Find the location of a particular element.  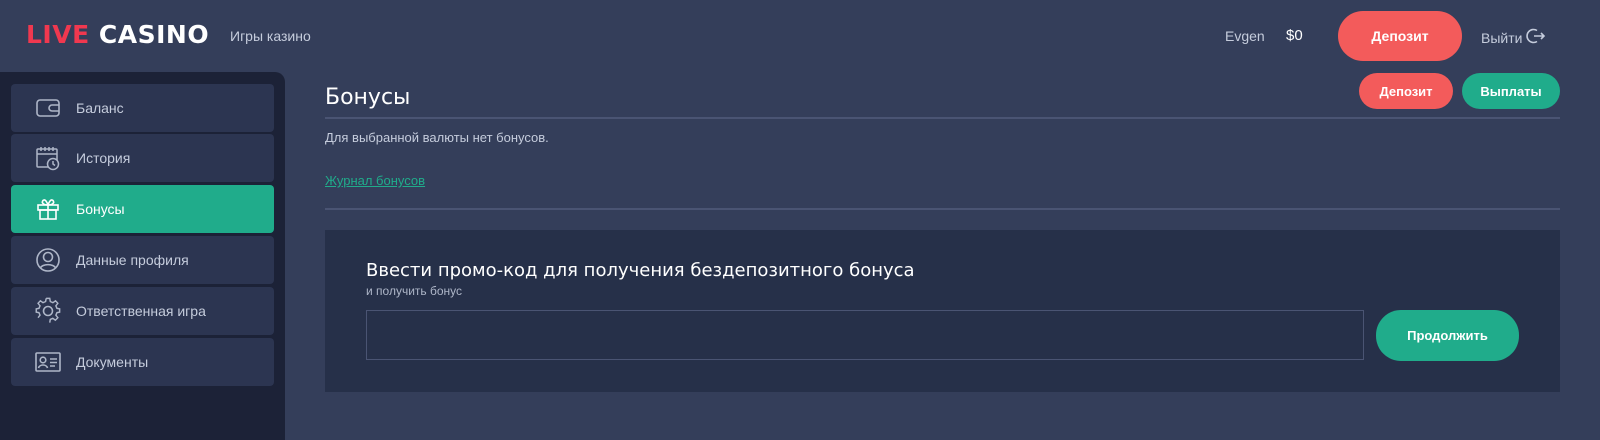

nav-casino-games-link: Игры казино is located at coordinates (270, 36).